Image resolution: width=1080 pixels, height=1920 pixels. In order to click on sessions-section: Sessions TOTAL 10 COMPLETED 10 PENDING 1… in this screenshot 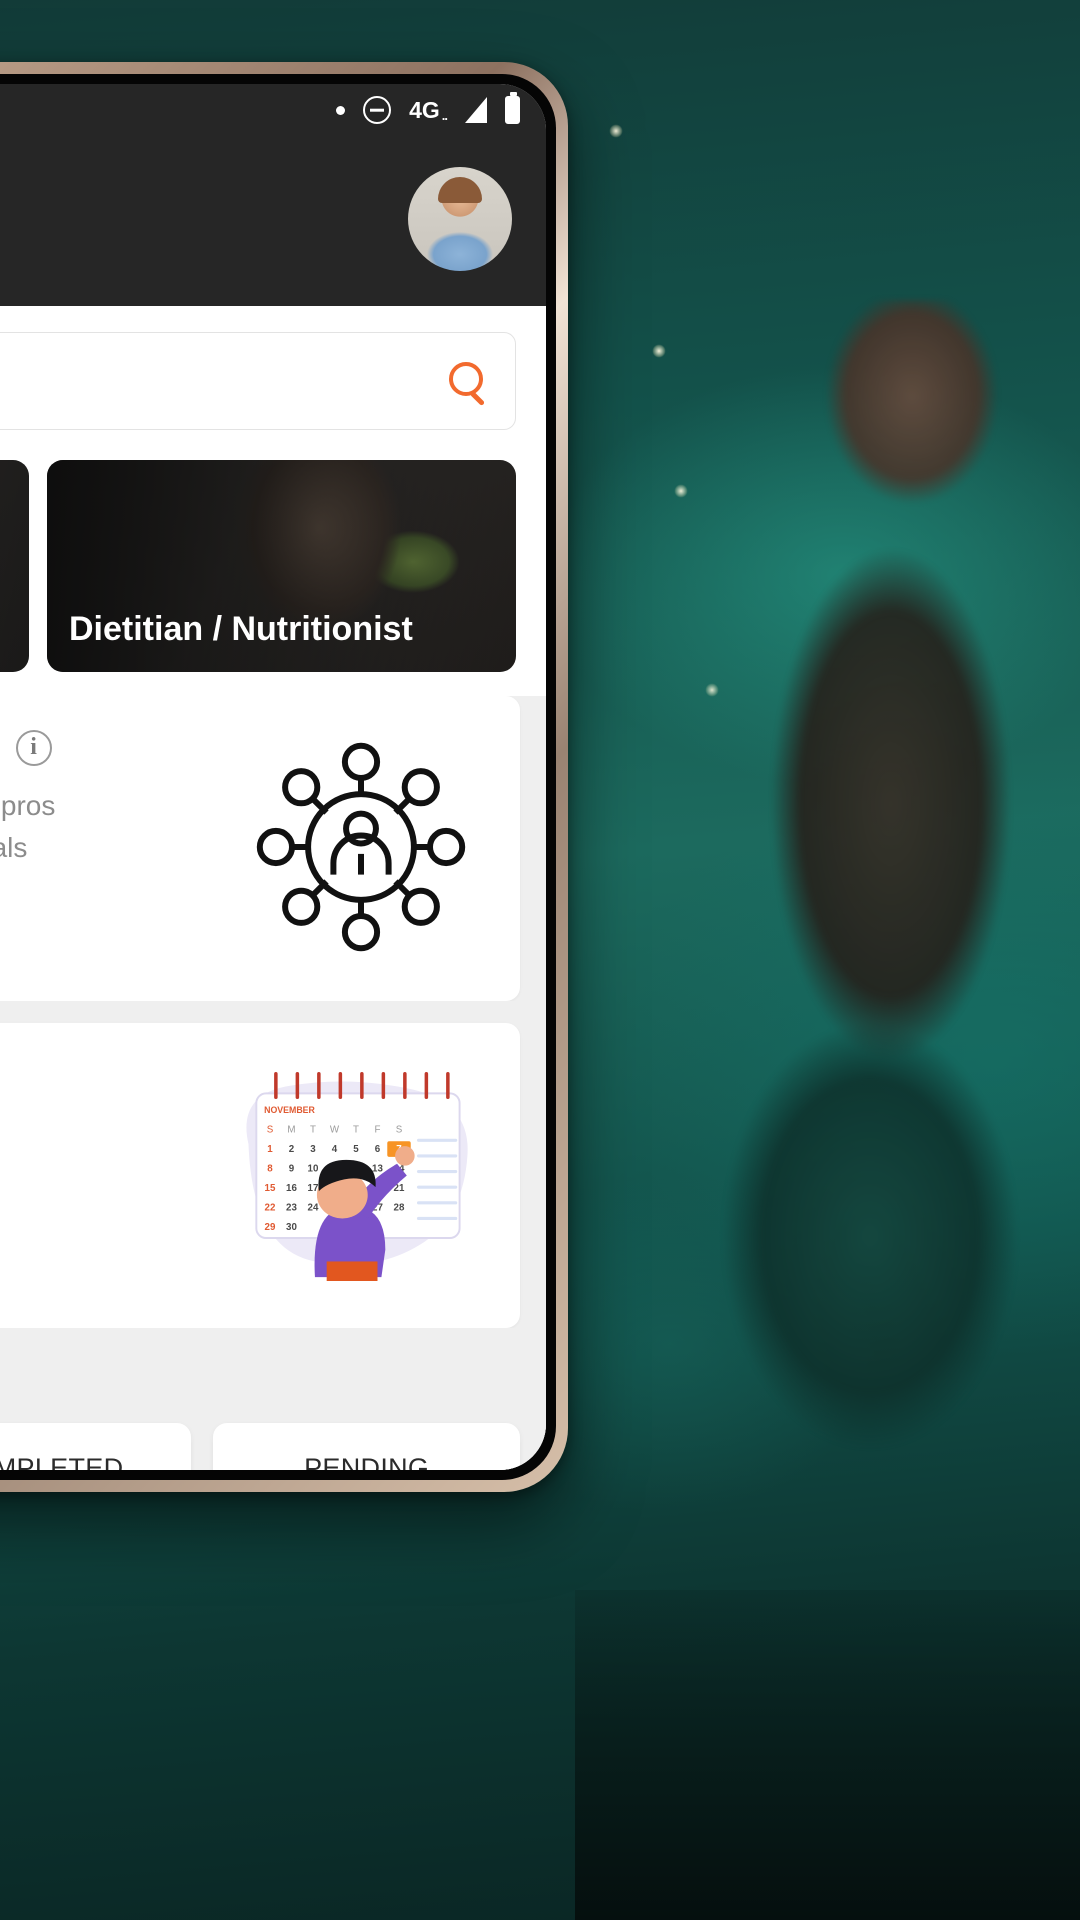, I will do `click(273, 1399)`.